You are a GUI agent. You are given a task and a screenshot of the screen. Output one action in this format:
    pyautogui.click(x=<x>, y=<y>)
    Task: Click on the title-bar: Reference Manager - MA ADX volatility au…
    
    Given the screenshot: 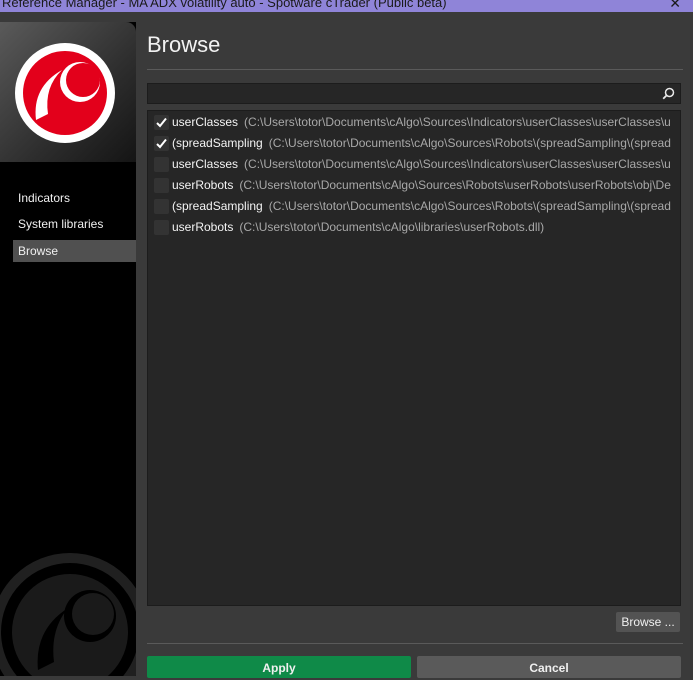 What is the action you would take?
    pyautogui.click(x=346, y=6)
    